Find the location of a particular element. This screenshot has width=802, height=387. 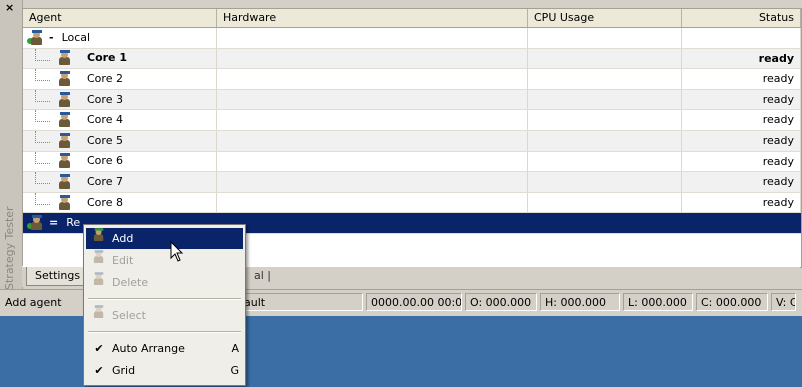

status-close: C: 000.000 is located at coordinates (732, 302).